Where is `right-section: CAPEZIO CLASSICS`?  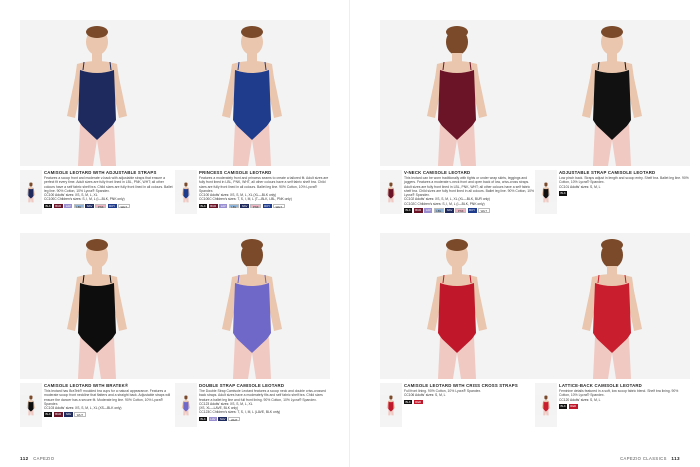 right-section: CAPEZIO CLASSICS is located at coordinates (643, 458).